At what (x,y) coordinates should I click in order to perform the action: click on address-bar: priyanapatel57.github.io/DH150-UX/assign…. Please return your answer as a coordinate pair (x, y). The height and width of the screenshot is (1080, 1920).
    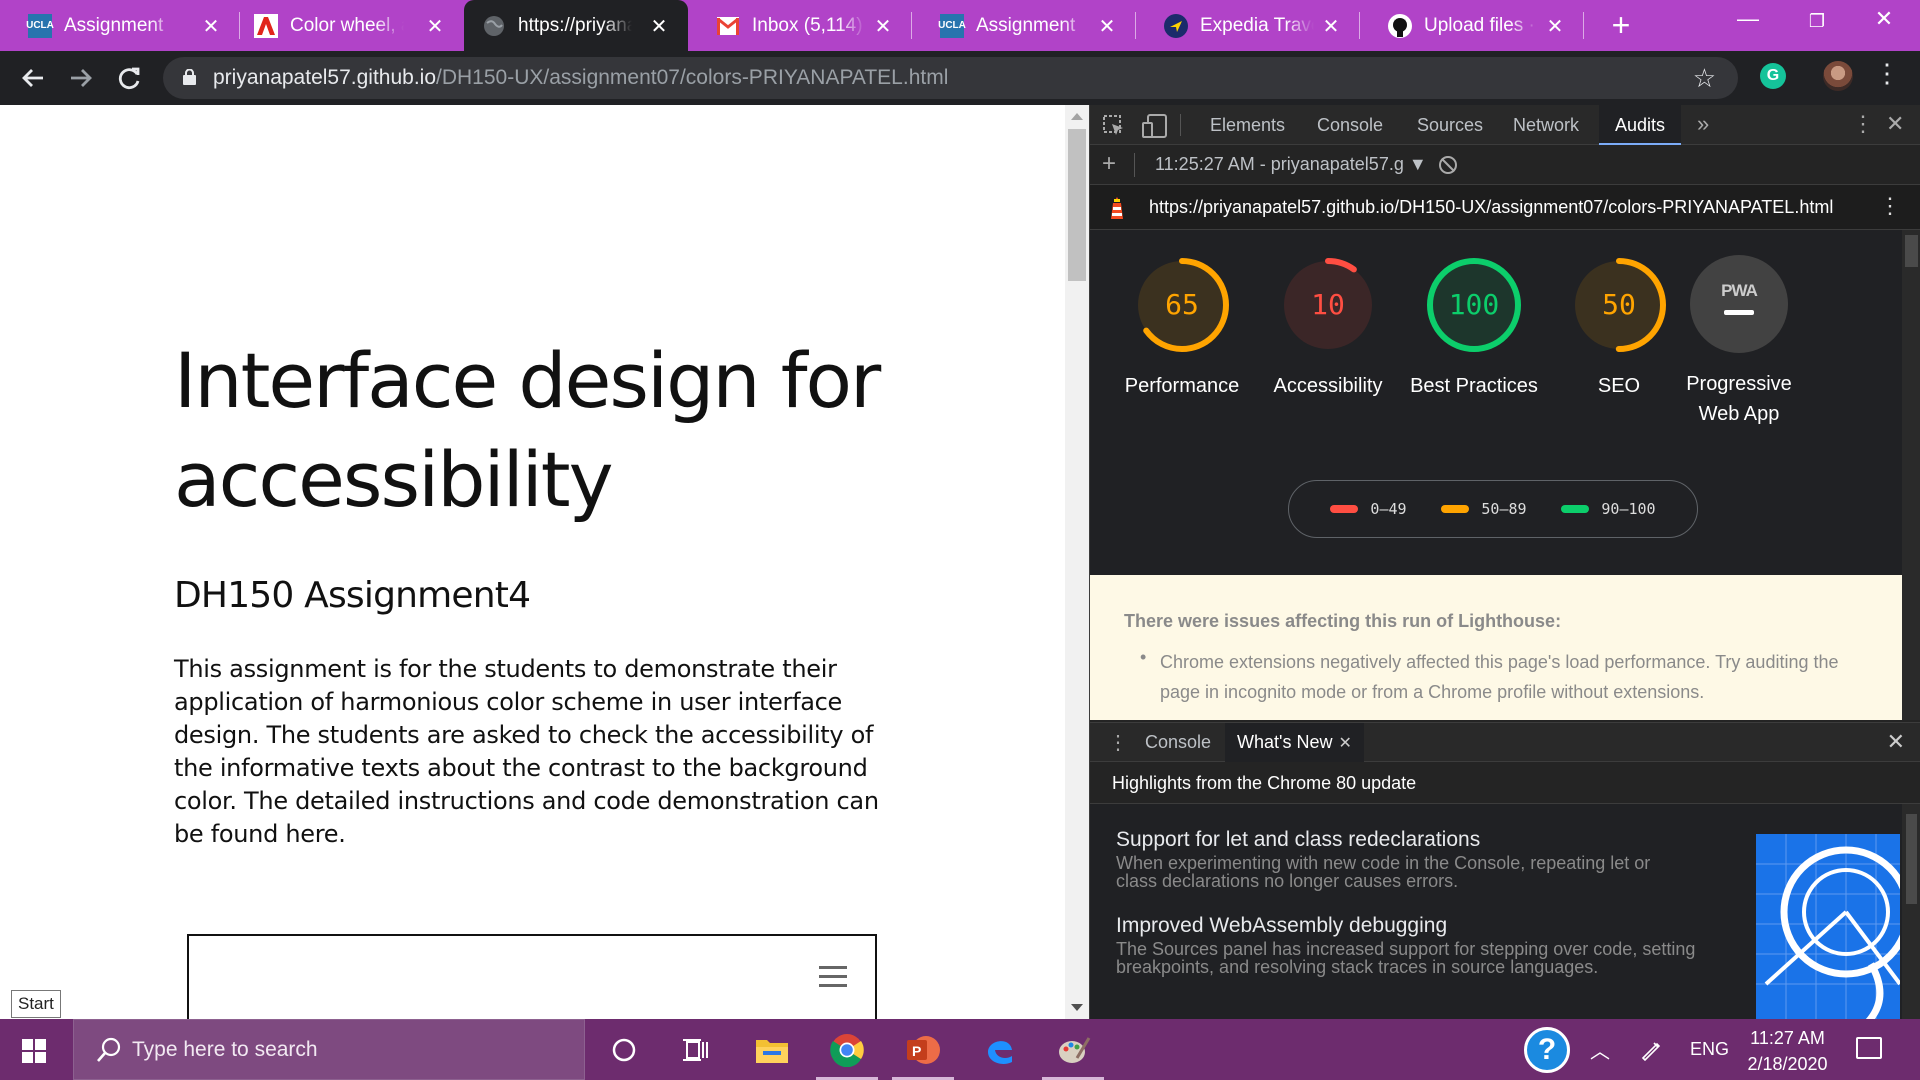
    Looking at the image, I should click on (950, 78).